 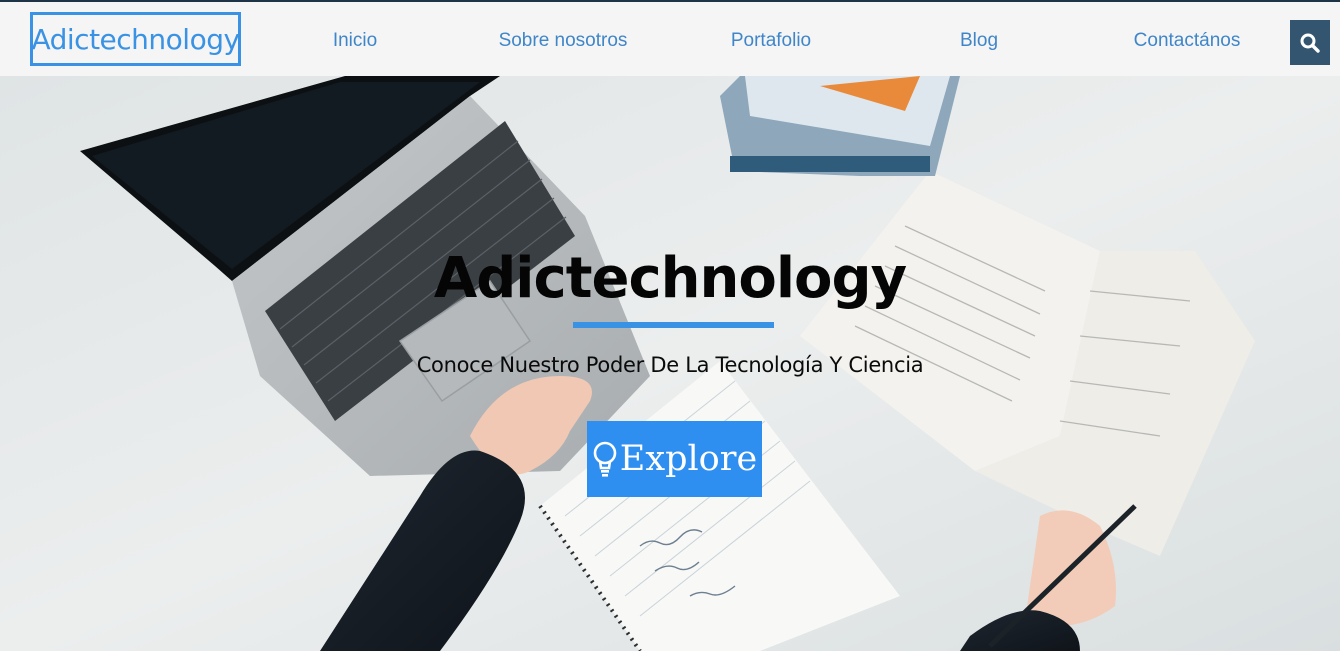 I want to click on top-border, so click(x=670, y=1).